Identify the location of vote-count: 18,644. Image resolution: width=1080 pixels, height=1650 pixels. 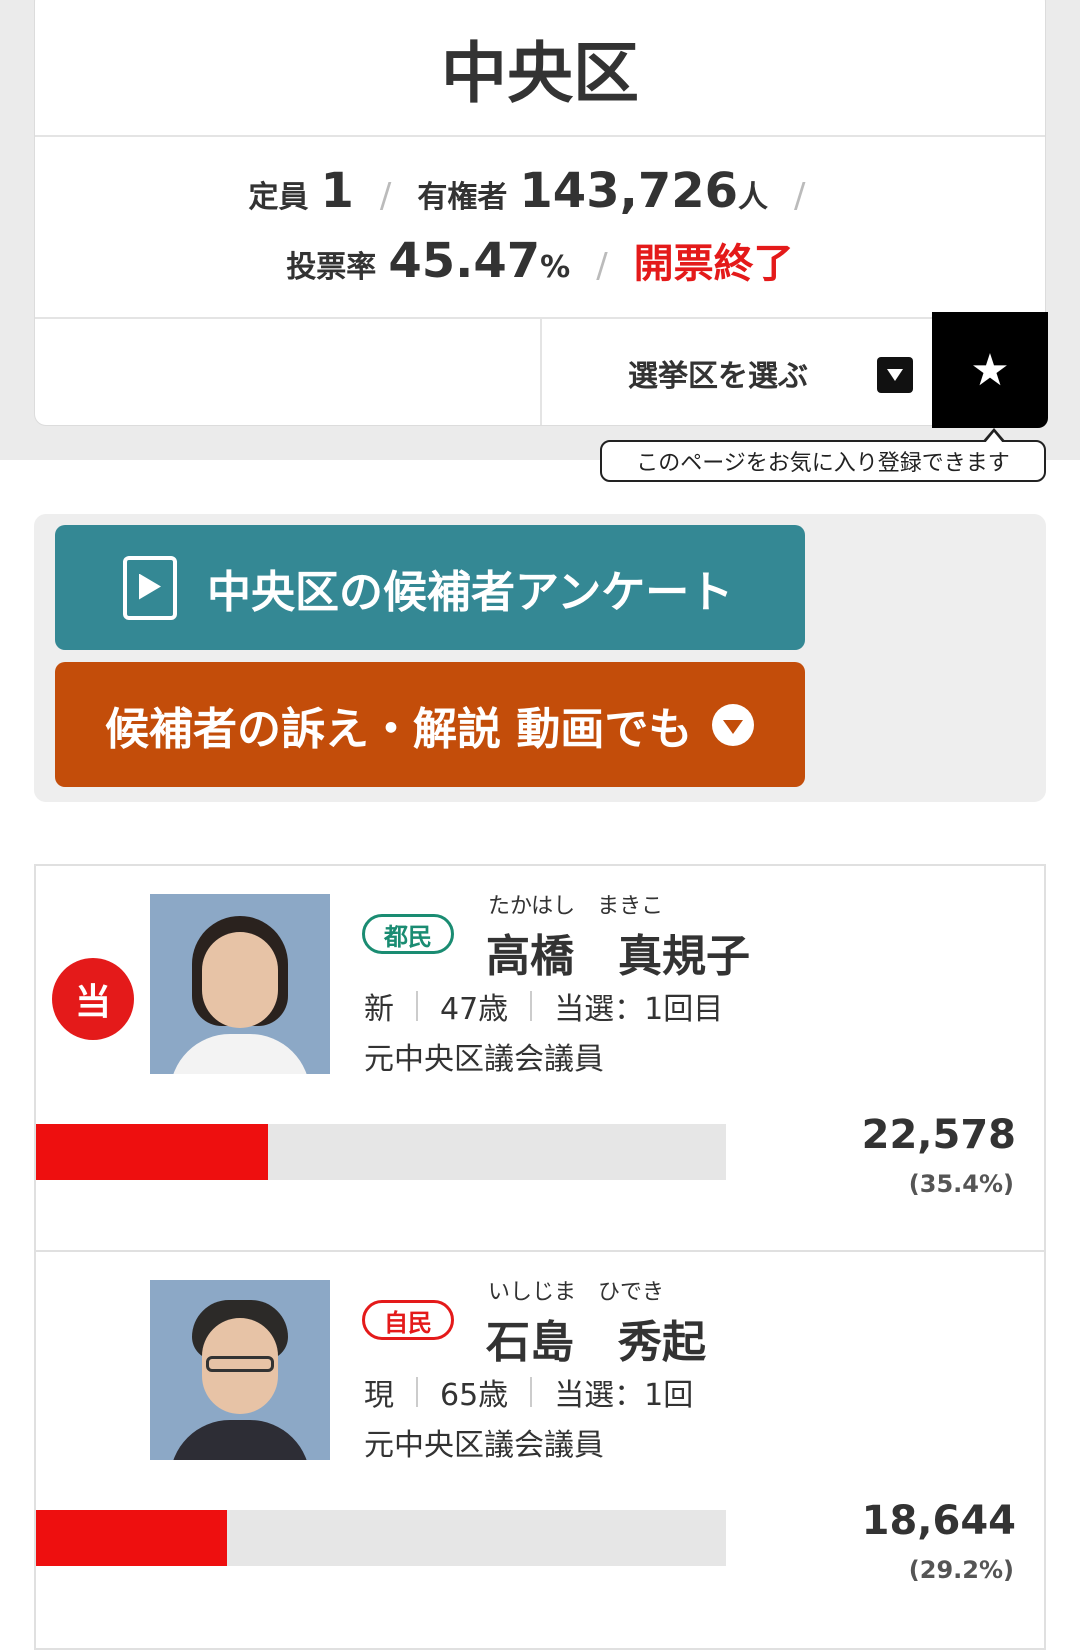
(938, 1521).